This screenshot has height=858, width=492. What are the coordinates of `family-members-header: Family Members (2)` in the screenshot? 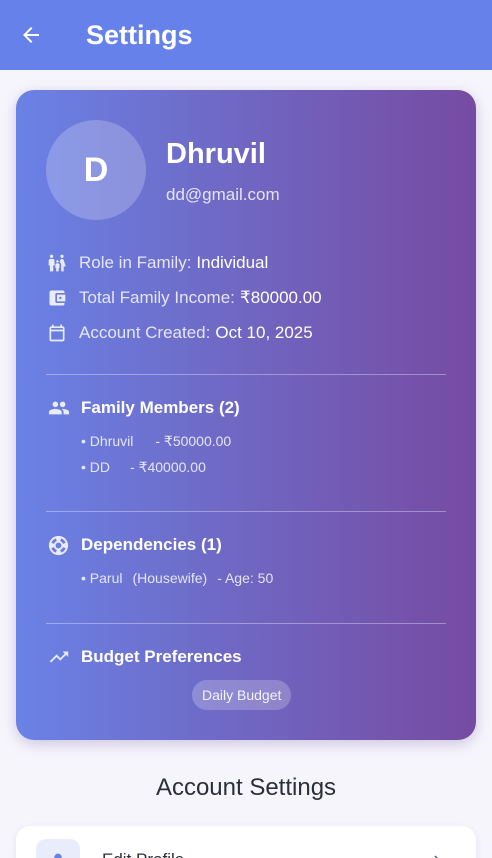 It's located at (143, 408).